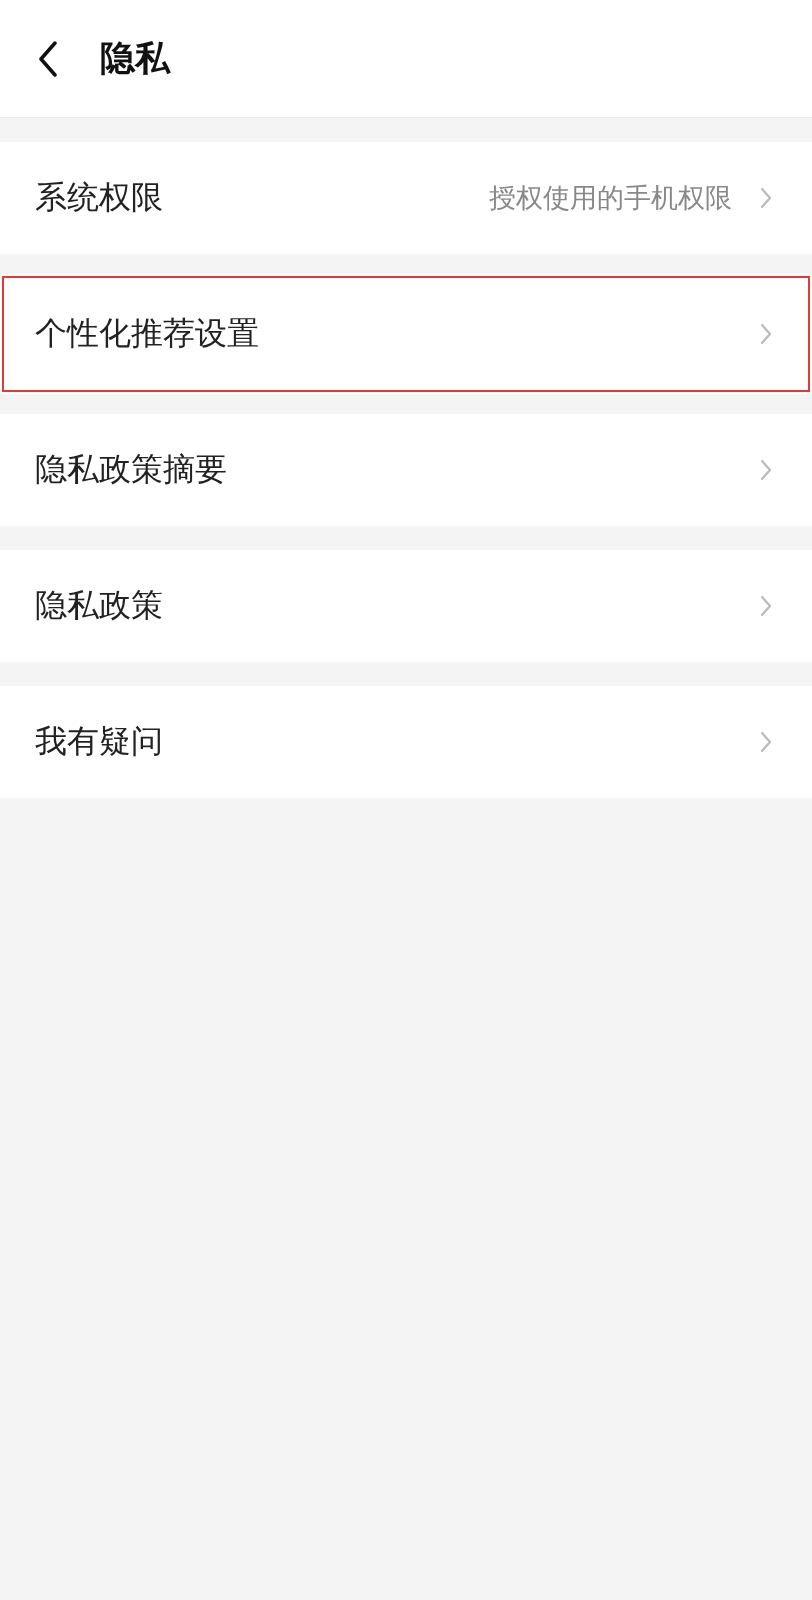 Image resolution: width=812 pixels, height=1600 pixels. Describe the element at coordinates (406, 606) in the screenshot. I see `settings-row: 隐私政策` at that location.